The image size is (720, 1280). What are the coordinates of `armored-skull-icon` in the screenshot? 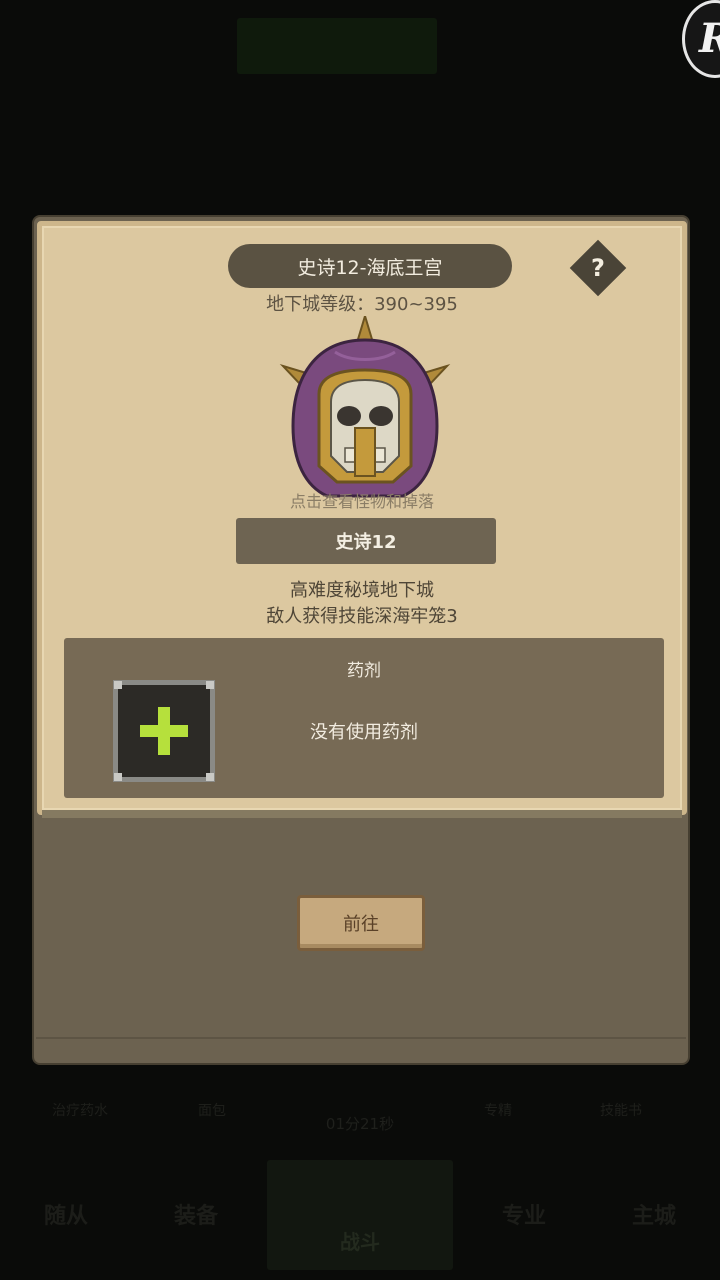 It's located at (365, 406).